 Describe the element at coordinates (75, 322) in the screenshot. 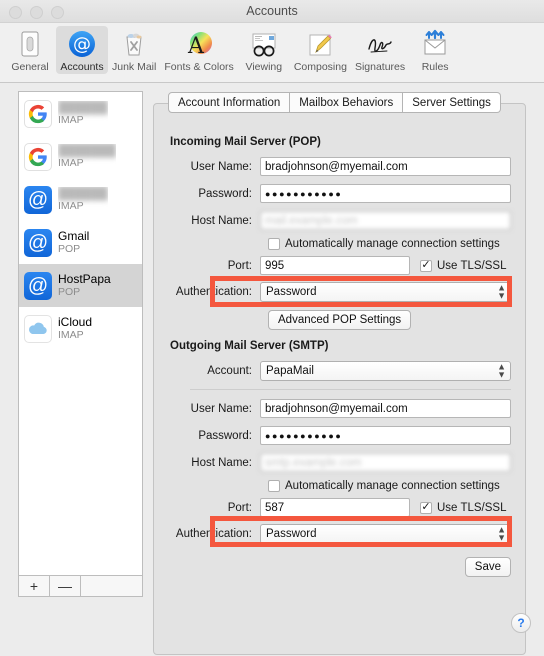

I see `account-name: iCloud` at that location.